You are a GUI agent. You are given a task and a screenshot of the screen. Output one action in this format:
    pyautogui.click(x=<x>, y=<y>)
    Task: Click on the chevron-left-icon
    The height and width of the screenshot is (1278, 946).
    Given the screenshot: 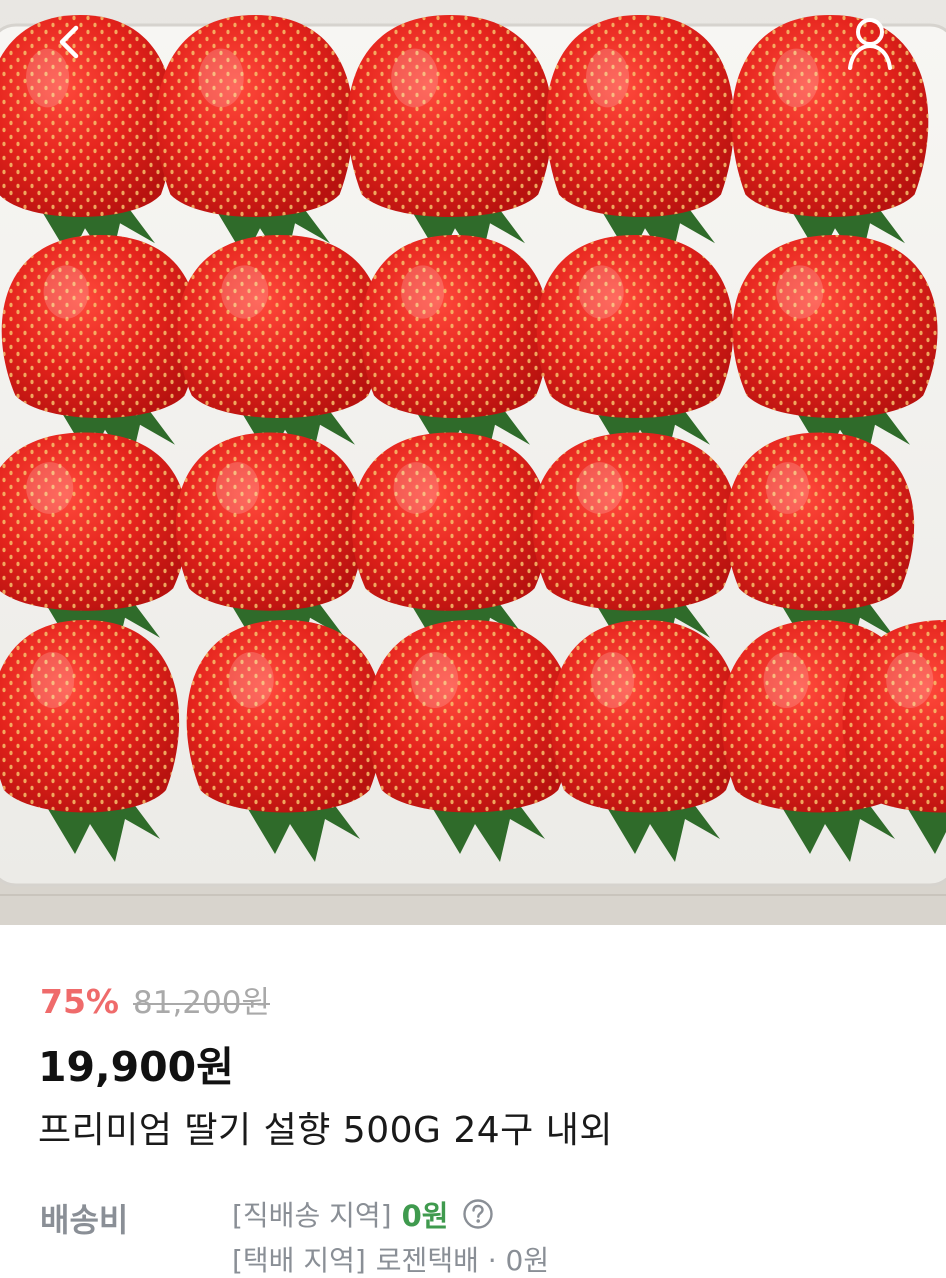 What is the action you would take?
    pyautogui.click(x=69, y=42)
    